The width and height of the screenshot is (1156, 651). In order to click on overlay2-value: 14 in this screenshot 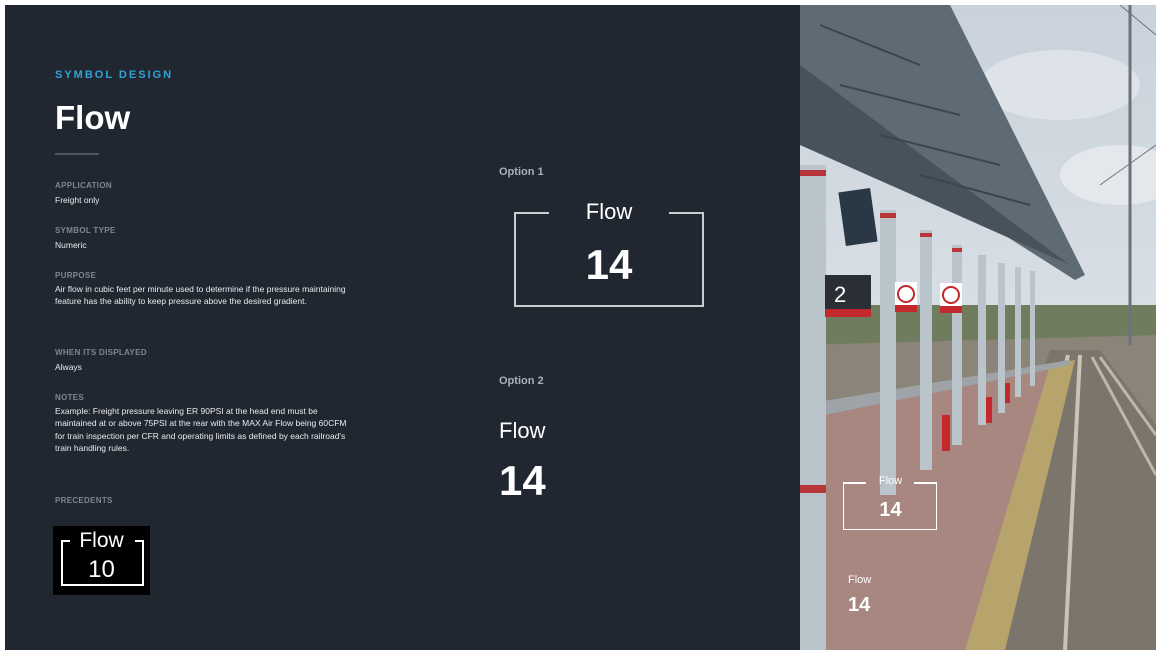, I will do `click(859, 605)`.